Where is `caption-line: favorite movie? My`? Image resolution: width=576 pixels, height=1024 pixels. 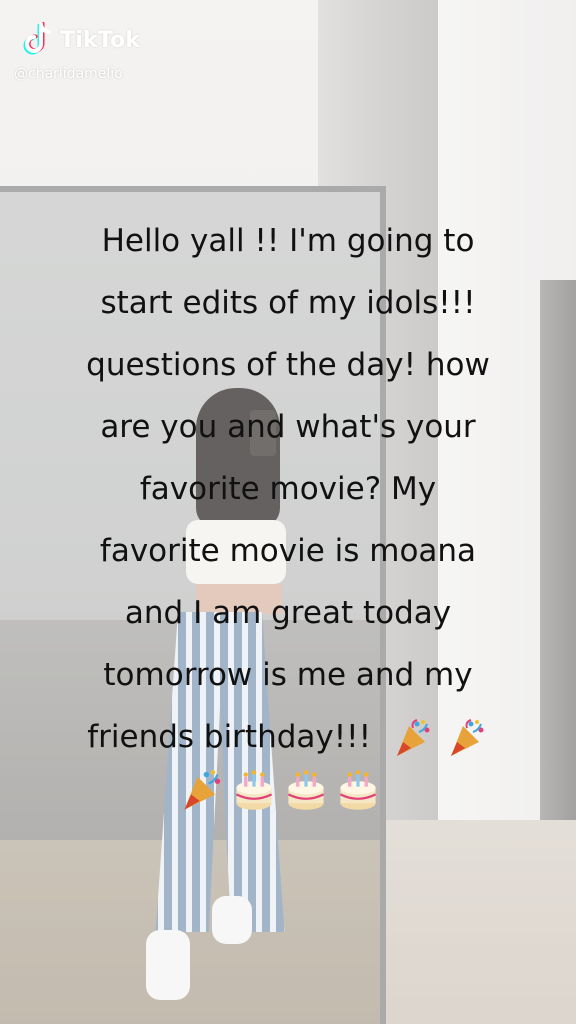 caption-line: favorite movie? My is located at coordinates (288, 489).